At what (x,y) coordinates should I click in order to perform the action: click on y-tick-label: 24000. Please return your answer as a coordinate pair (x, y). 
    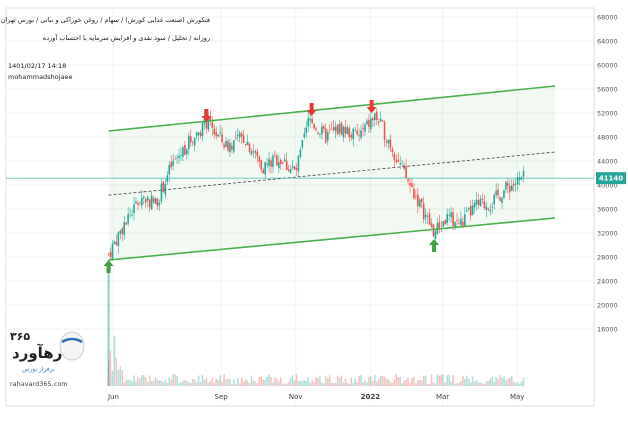
    Looking at the image, I should click on (607, 282).